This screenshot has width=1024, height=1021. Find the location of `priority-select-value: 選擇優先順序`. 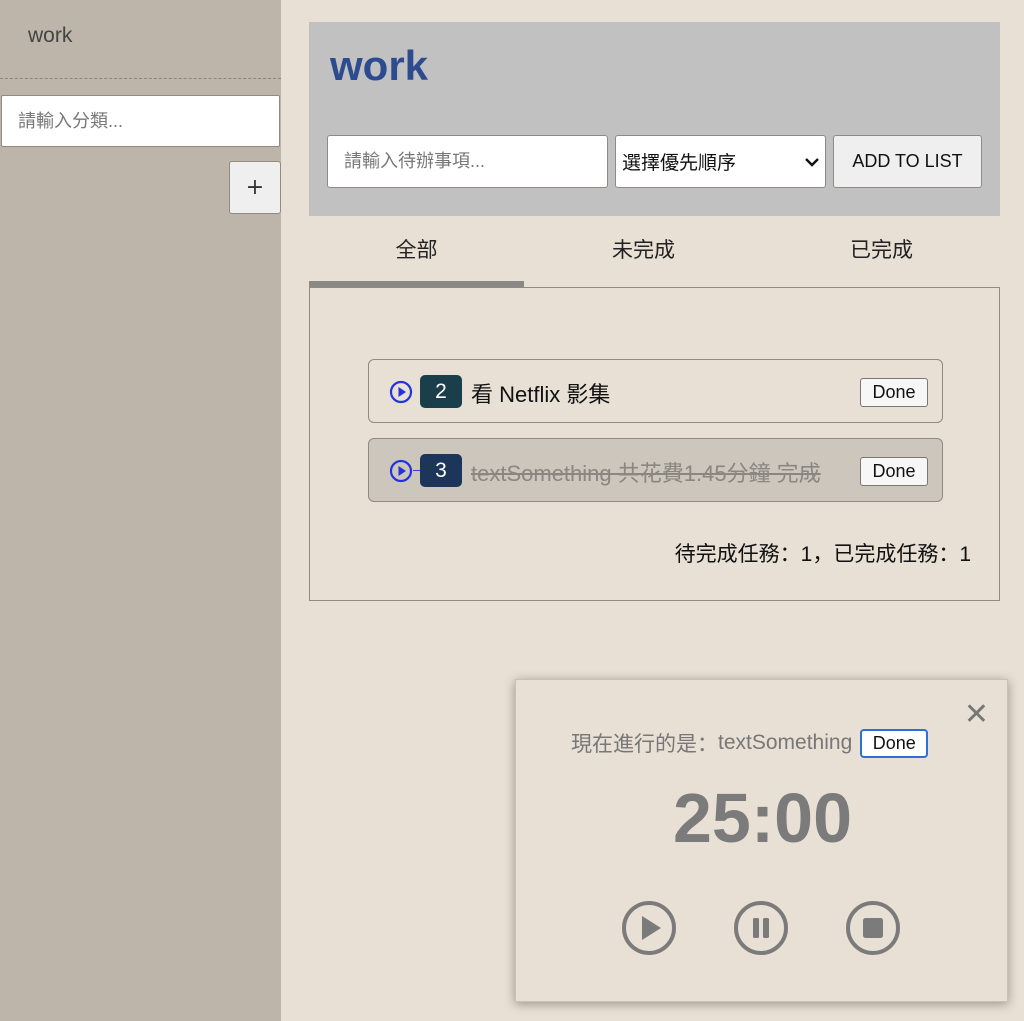

priority-select-value: 選擇優先順序 is located at coordinates (679, 163).